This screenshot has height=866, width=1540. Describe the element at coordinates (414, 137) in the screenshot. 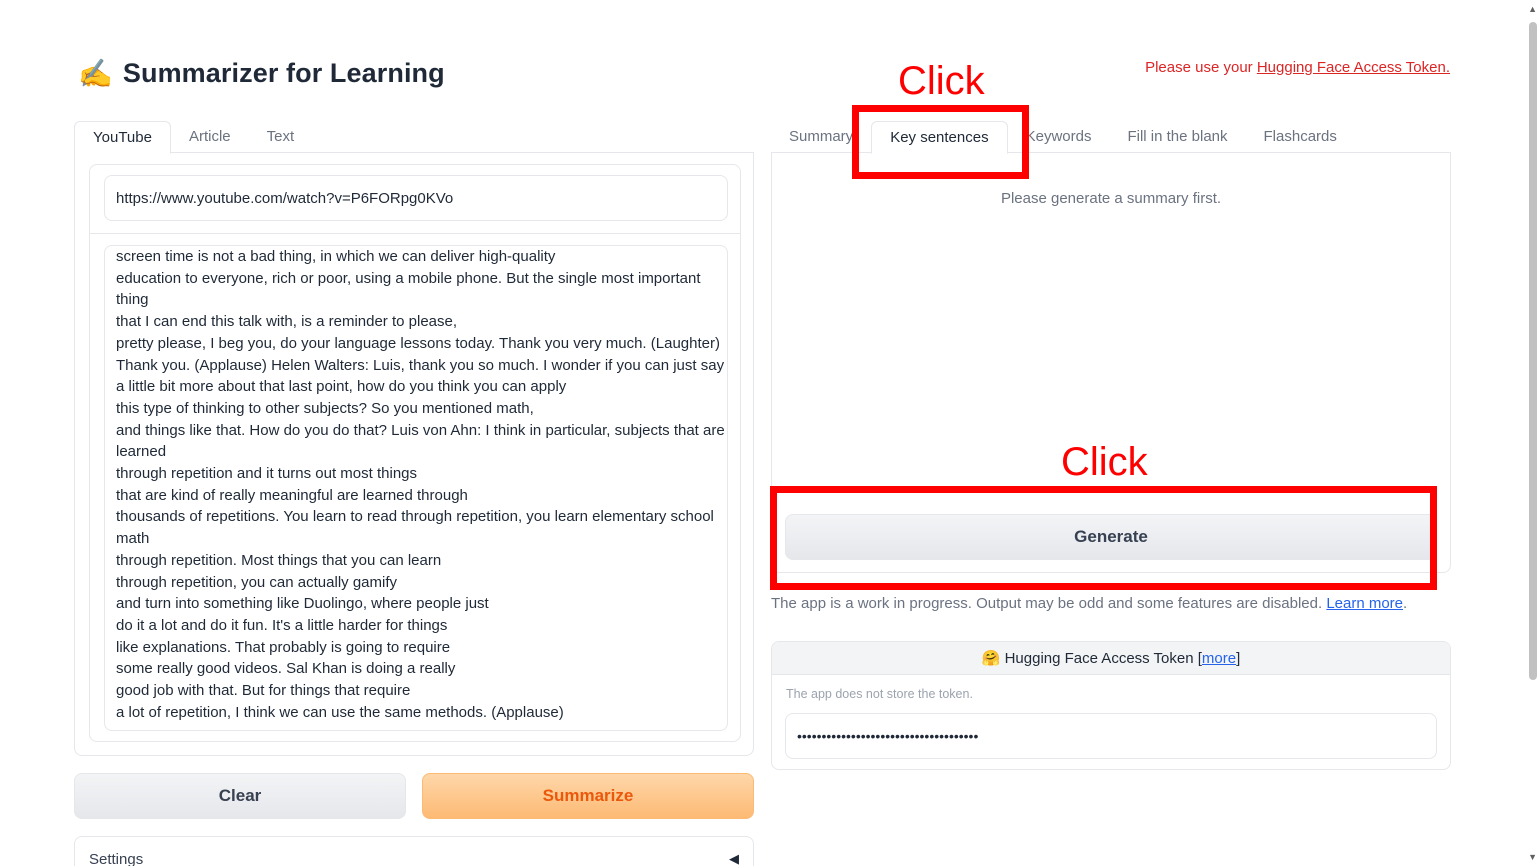

I see `input-source-tabs: YouTube Article Text` at that location.